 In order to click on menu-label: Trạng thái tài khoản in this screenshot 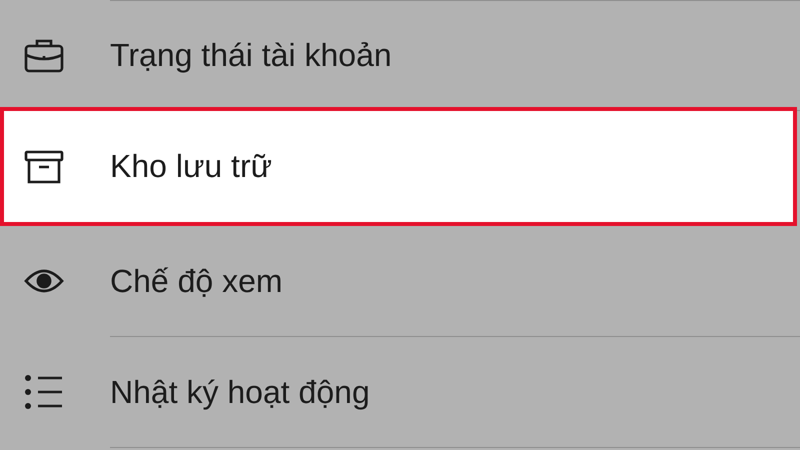, I will do `click(251, 55)`.